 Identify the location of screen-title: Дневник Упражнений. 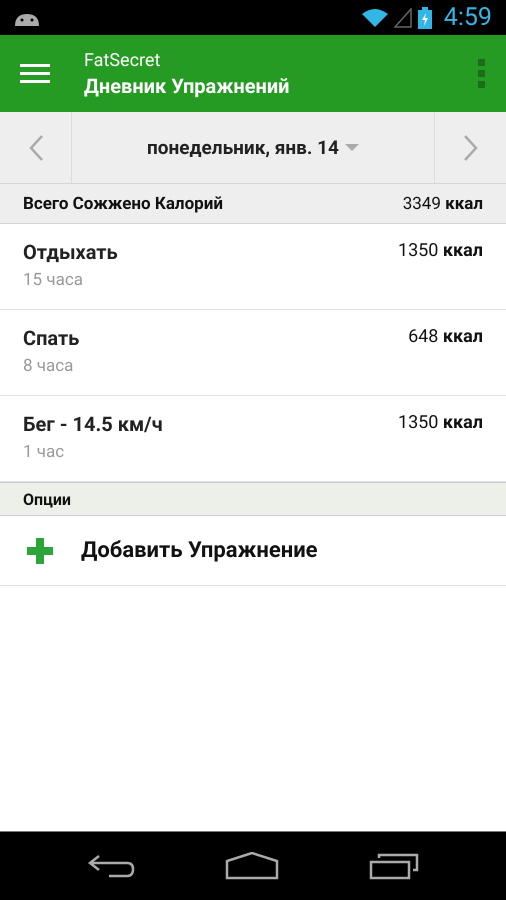
(187, 86).